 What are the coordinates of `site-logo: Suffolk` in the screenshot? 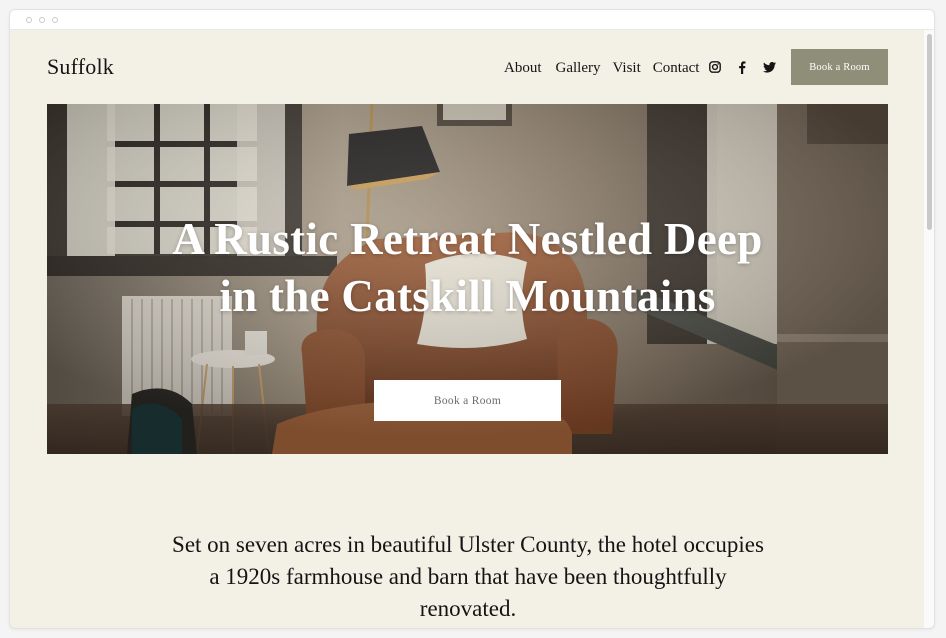 It's located at (80, 67).